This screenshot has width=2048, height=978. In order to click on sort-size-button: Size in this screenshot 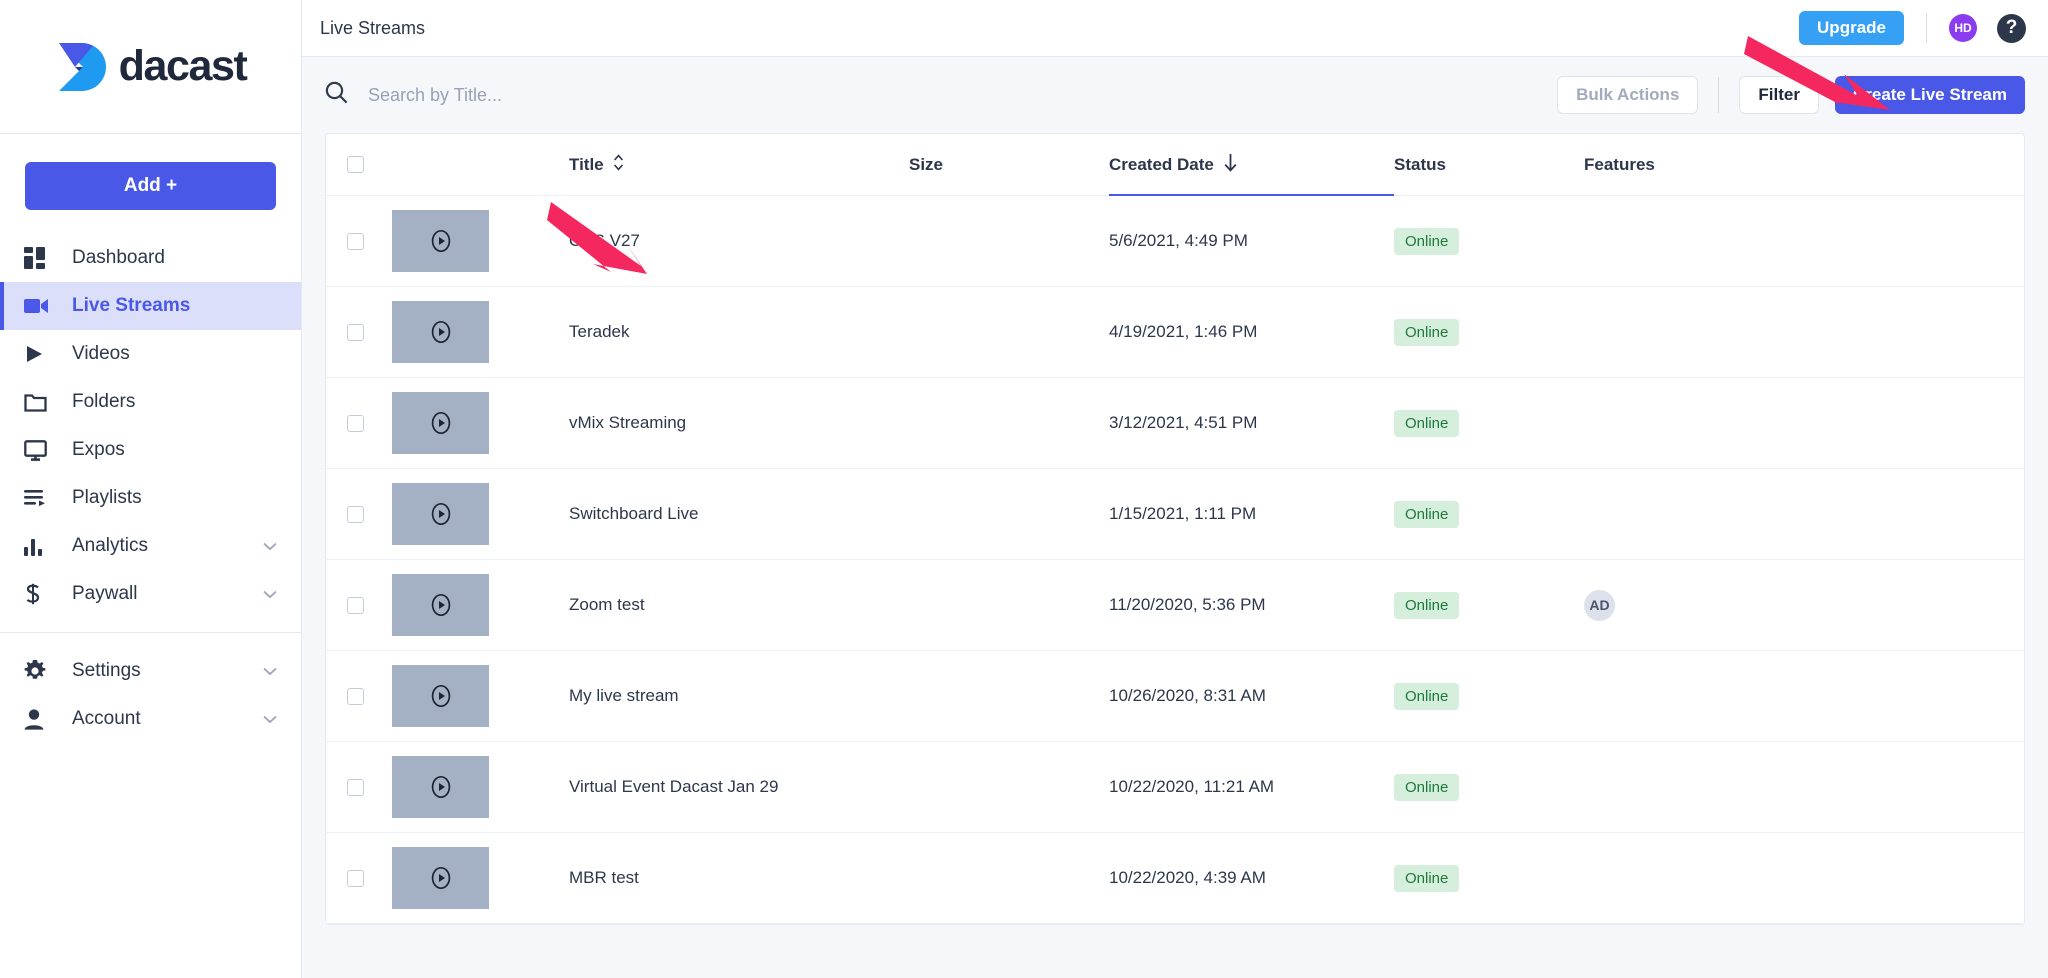, I will do `click(1009, 165)`.